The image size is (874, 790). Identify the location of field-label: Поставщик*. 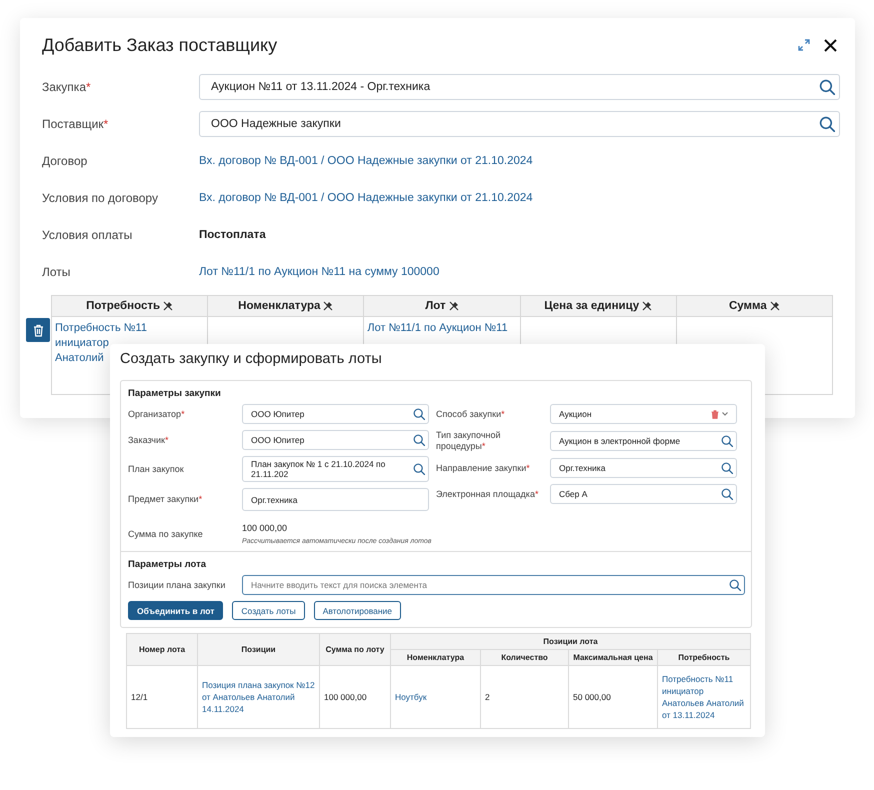
(76, 124).